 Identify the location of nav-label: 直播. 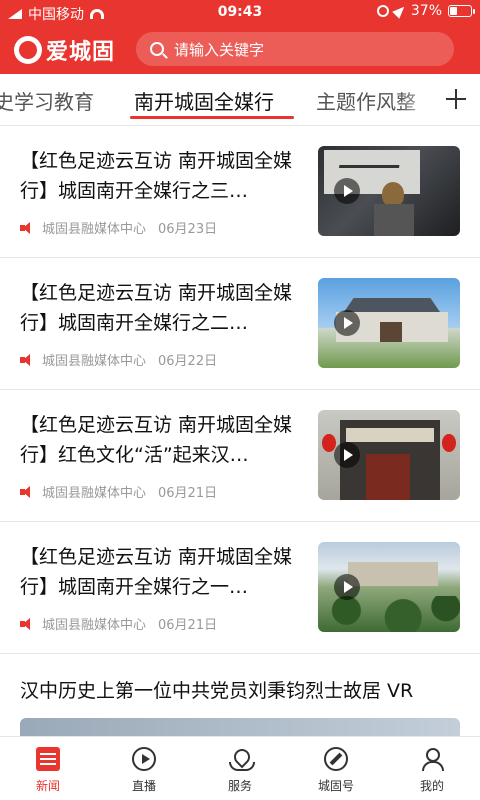
(143, 786).